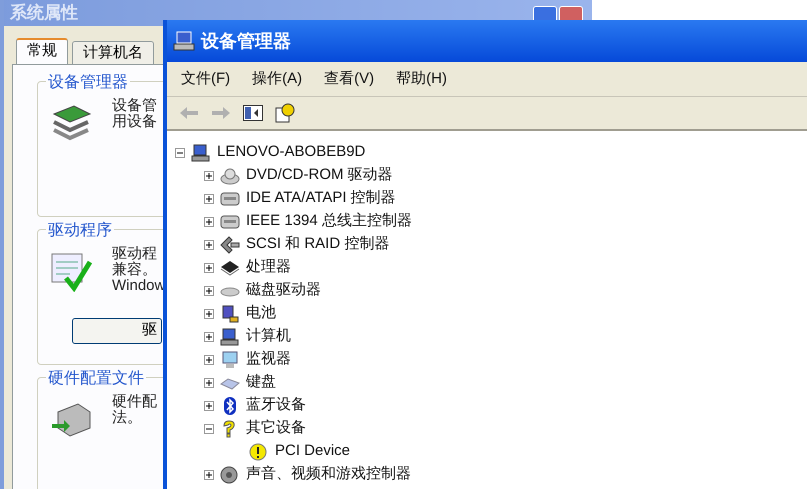 The width and height of the screenshot is (807, 489). I want to click on description-text: 兼容。, so click(135, 270).